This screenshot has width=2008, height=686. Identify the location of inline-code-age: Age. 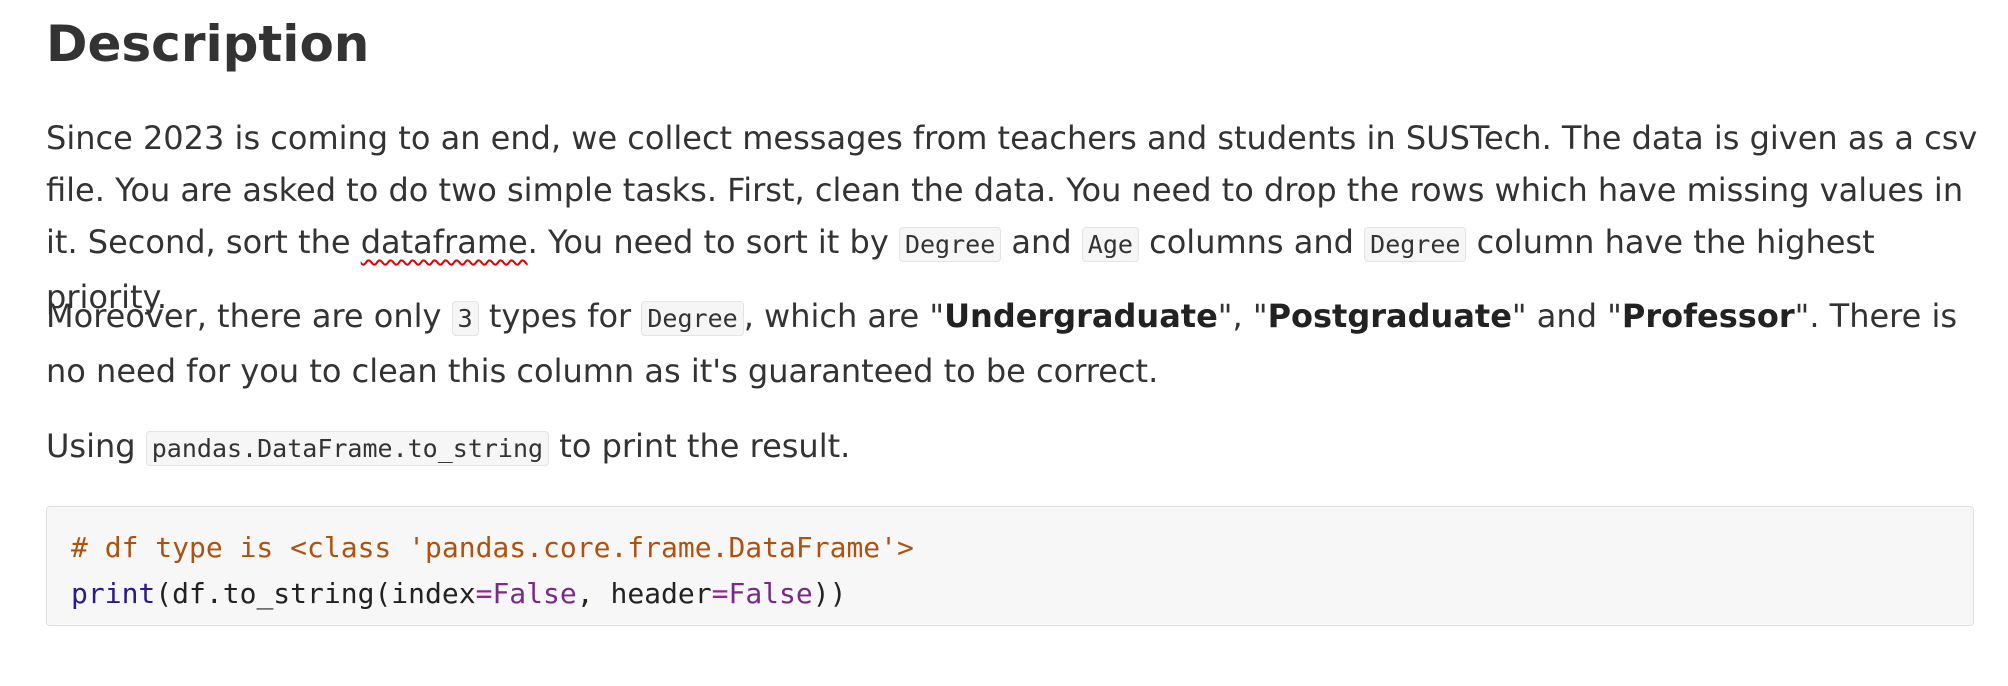
(1110, 244).